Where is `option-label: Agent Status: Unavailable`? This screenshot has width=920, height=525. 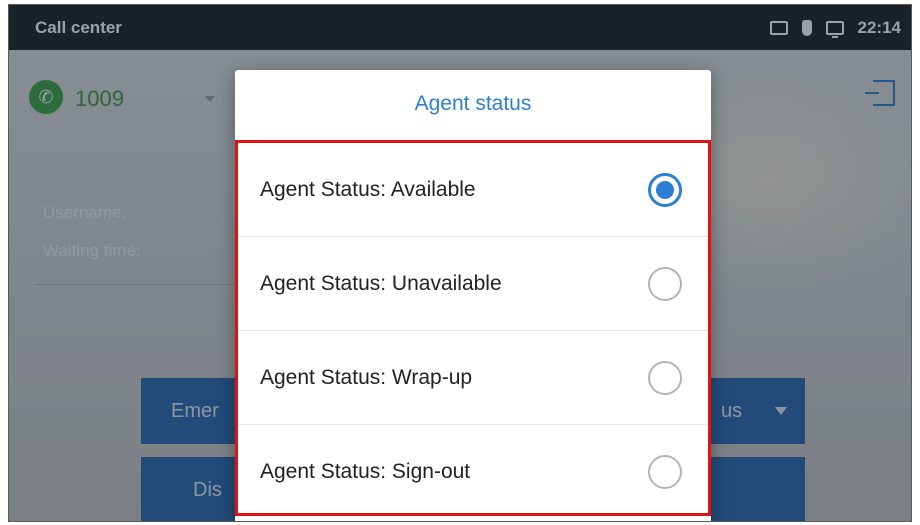
option-label: Agent Status: Unavailable is located at coordinates (381, 283).